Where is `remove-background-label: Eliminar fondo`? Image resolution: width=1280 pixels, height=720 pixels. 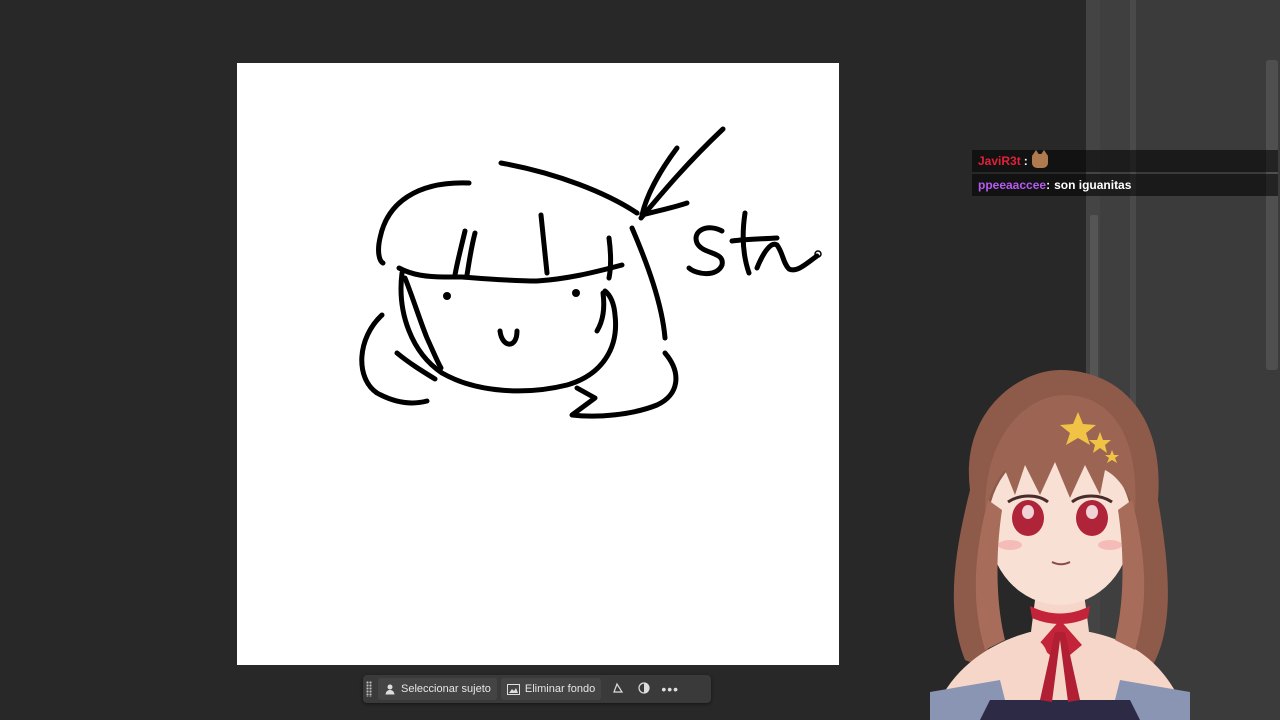
remove-background-label: Eliminar fondo is located at coordinates (560, 689).